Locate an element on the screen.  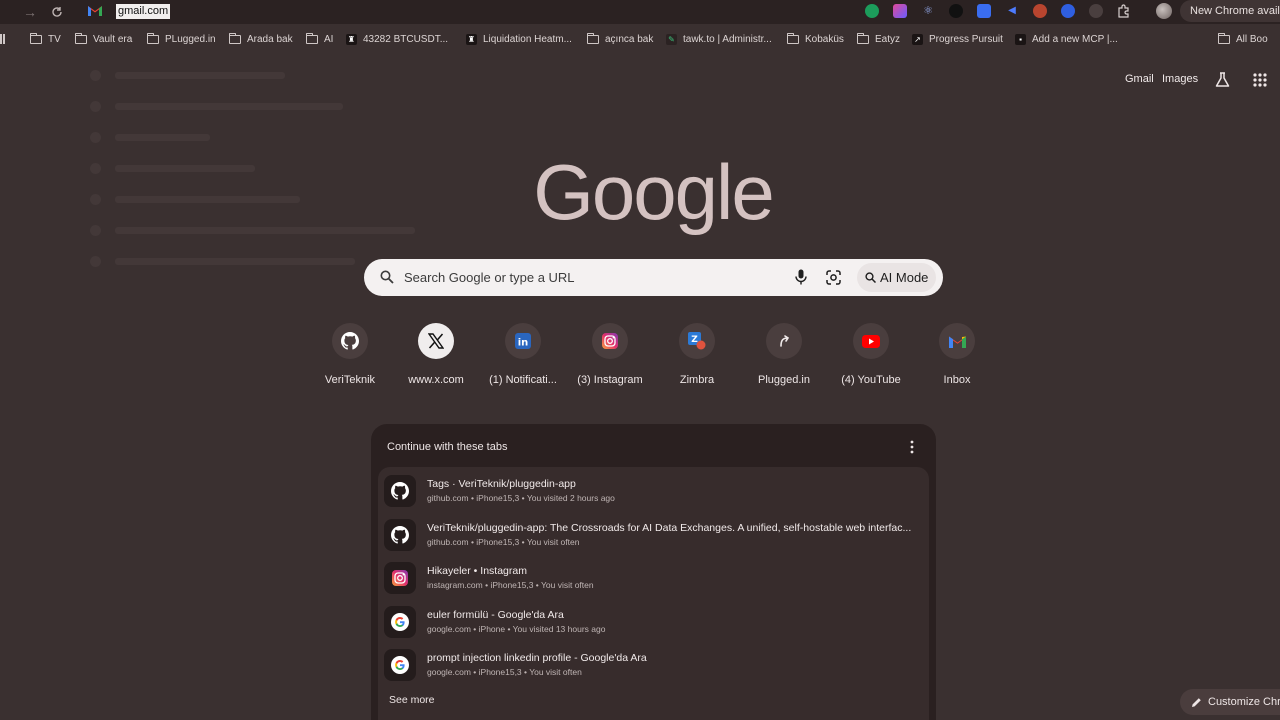
search-box: AI Mode is located at coordinates (653, 277).